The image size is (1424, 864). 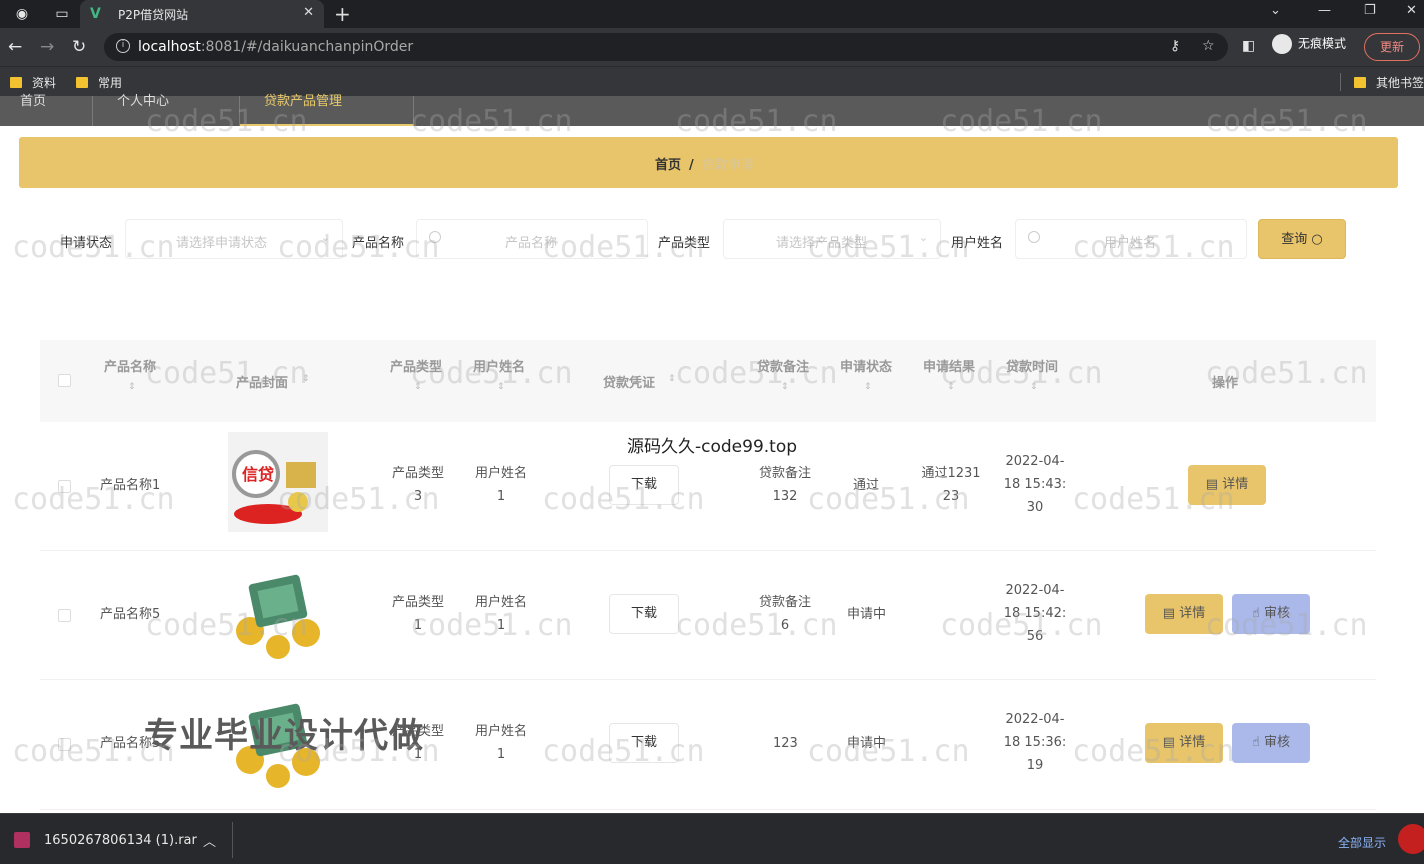 I want to click on th-status: 申请状态, so click(x=866, y=365).